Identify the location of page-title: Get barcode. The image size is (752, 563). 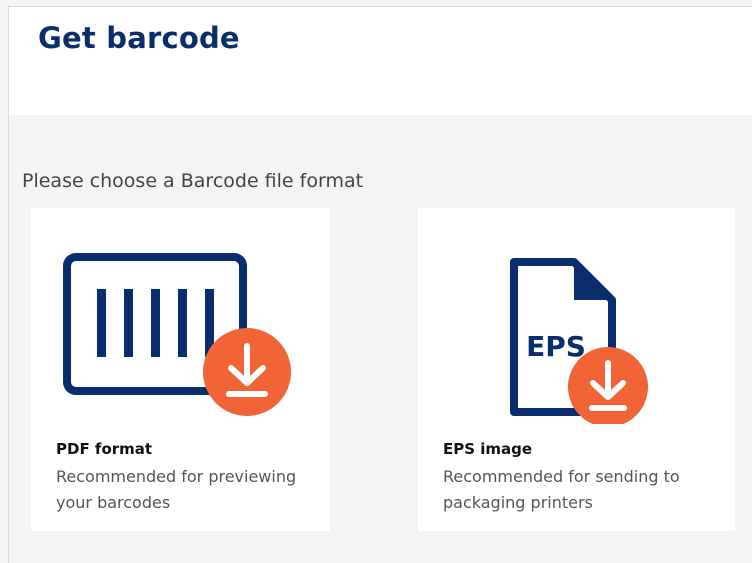
(139, 38).